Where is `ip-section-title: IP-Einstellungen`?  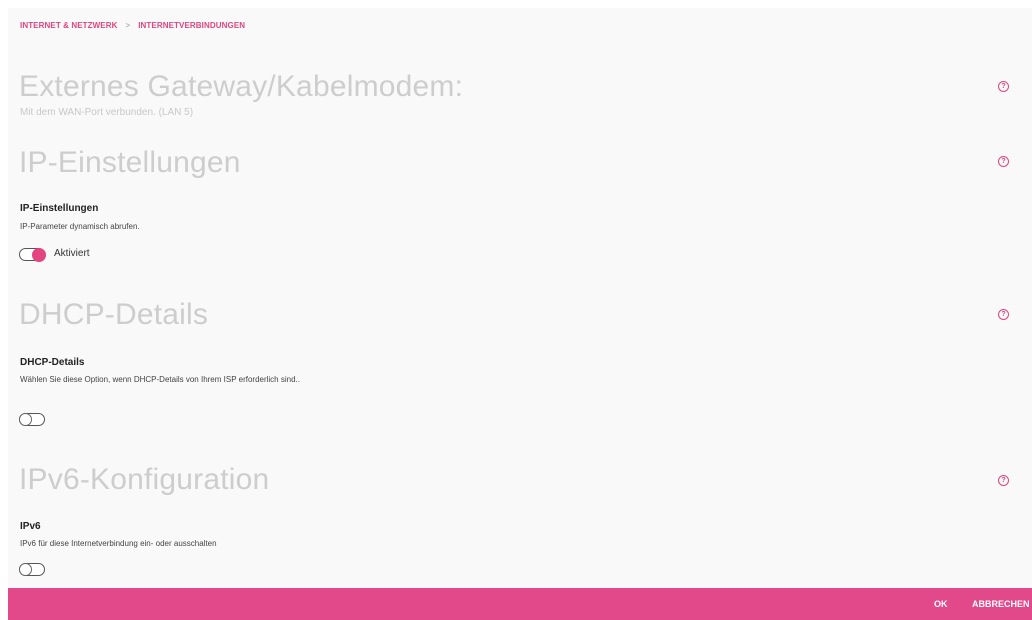 ip-section-title: IP-Einstellungen is located at coordinates (130, 162).